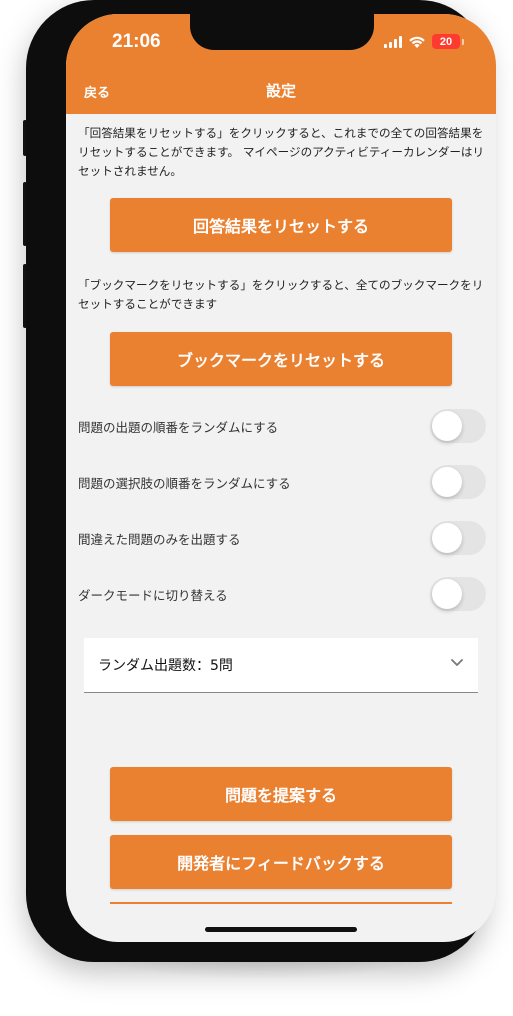 This screenshot has height=1016, width=513. Describe the element at coordinates (281, 903) in the screenshot. I see `partial-button-edge` at that location.